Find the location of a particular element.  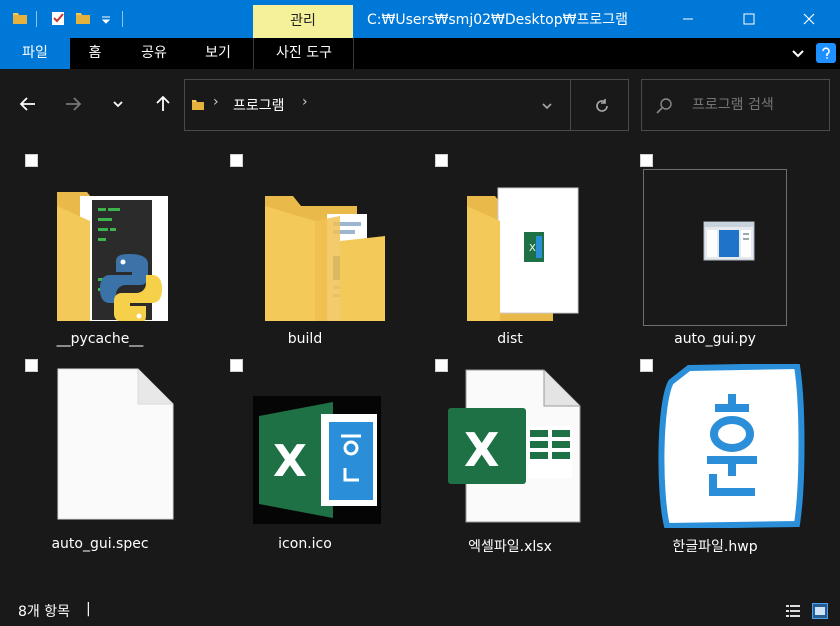

file-name: __pycache__ is located at coordinates (100, 339).